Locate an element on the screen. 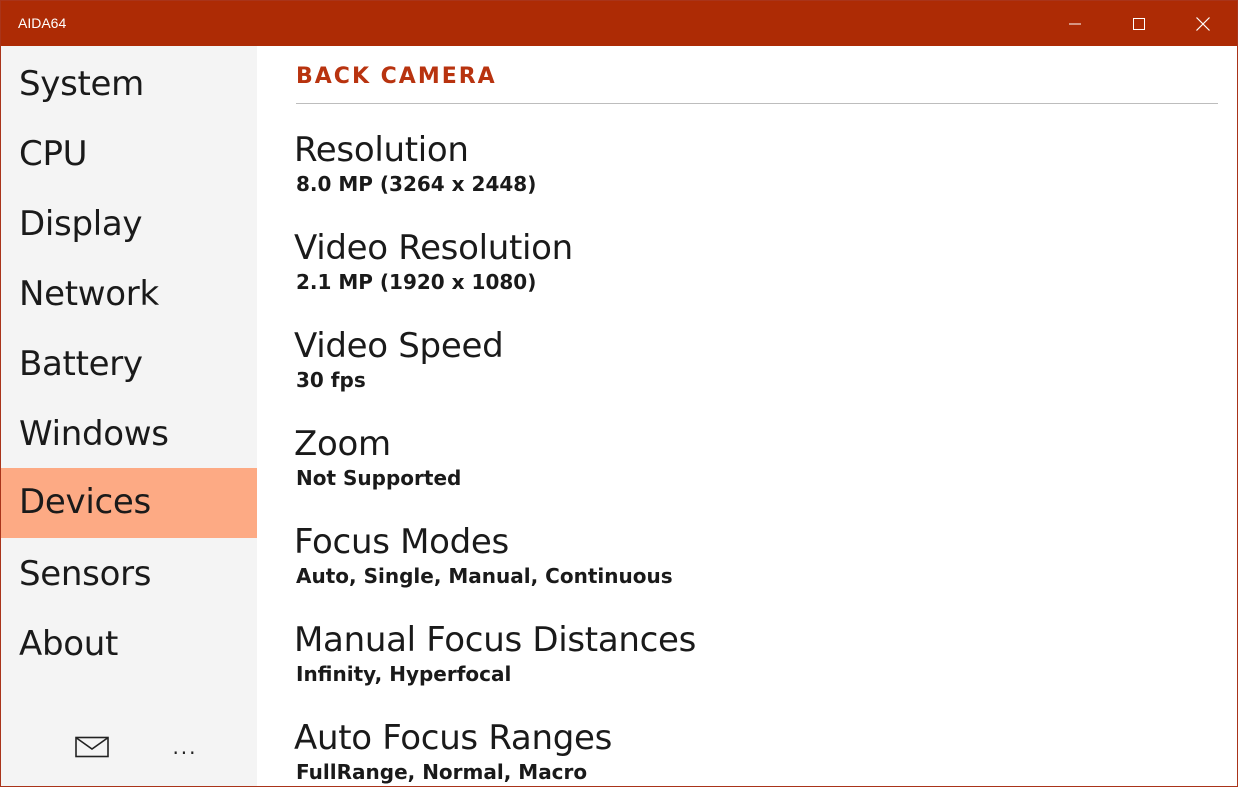  sidebar-item-battery: Battery is located at coordinates (129, 365).